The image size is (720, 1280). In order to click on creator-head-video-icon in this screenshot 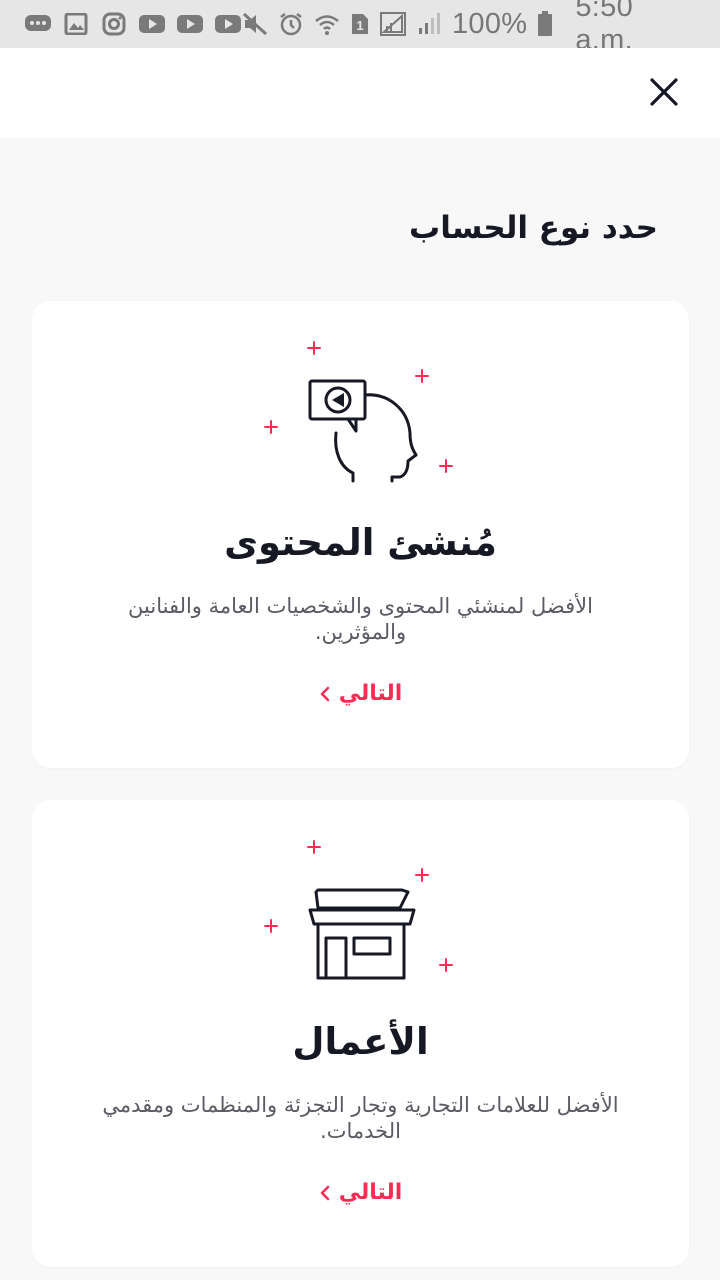, I will do `click(358, 412)`.